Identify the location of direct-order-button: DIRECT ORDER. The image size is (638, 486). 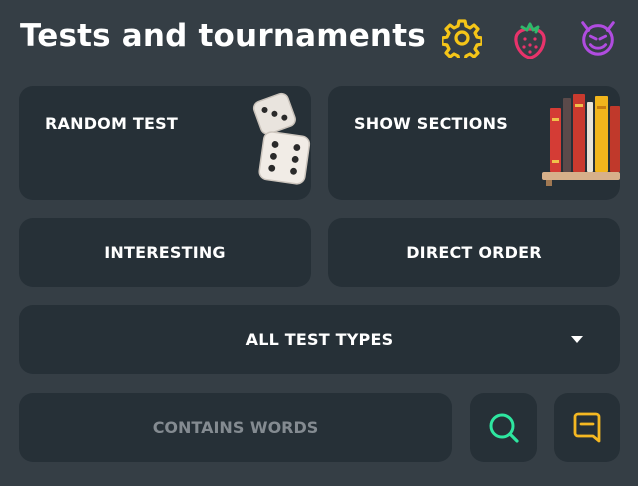
(474, 252).